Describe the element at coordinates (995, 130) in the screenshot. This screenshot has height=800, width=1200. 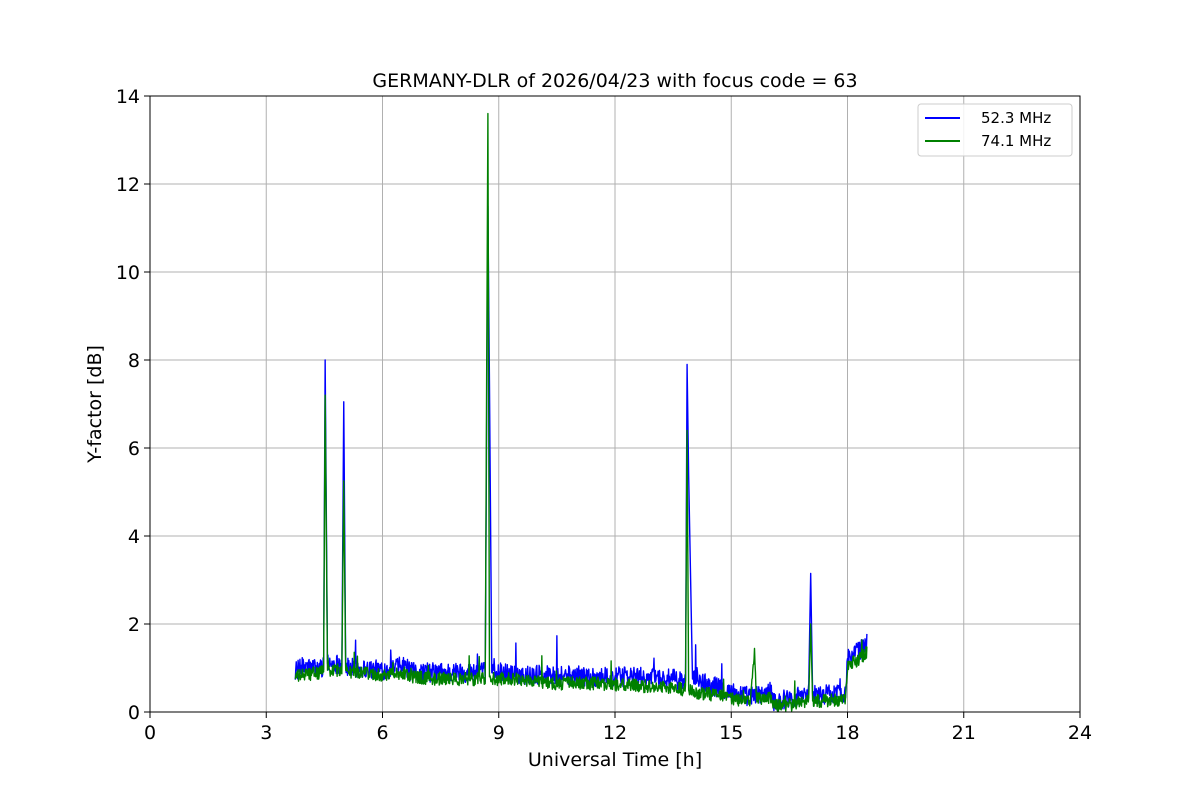
I see `legend: 52.3 MHz 74.1 MHz` at that location.